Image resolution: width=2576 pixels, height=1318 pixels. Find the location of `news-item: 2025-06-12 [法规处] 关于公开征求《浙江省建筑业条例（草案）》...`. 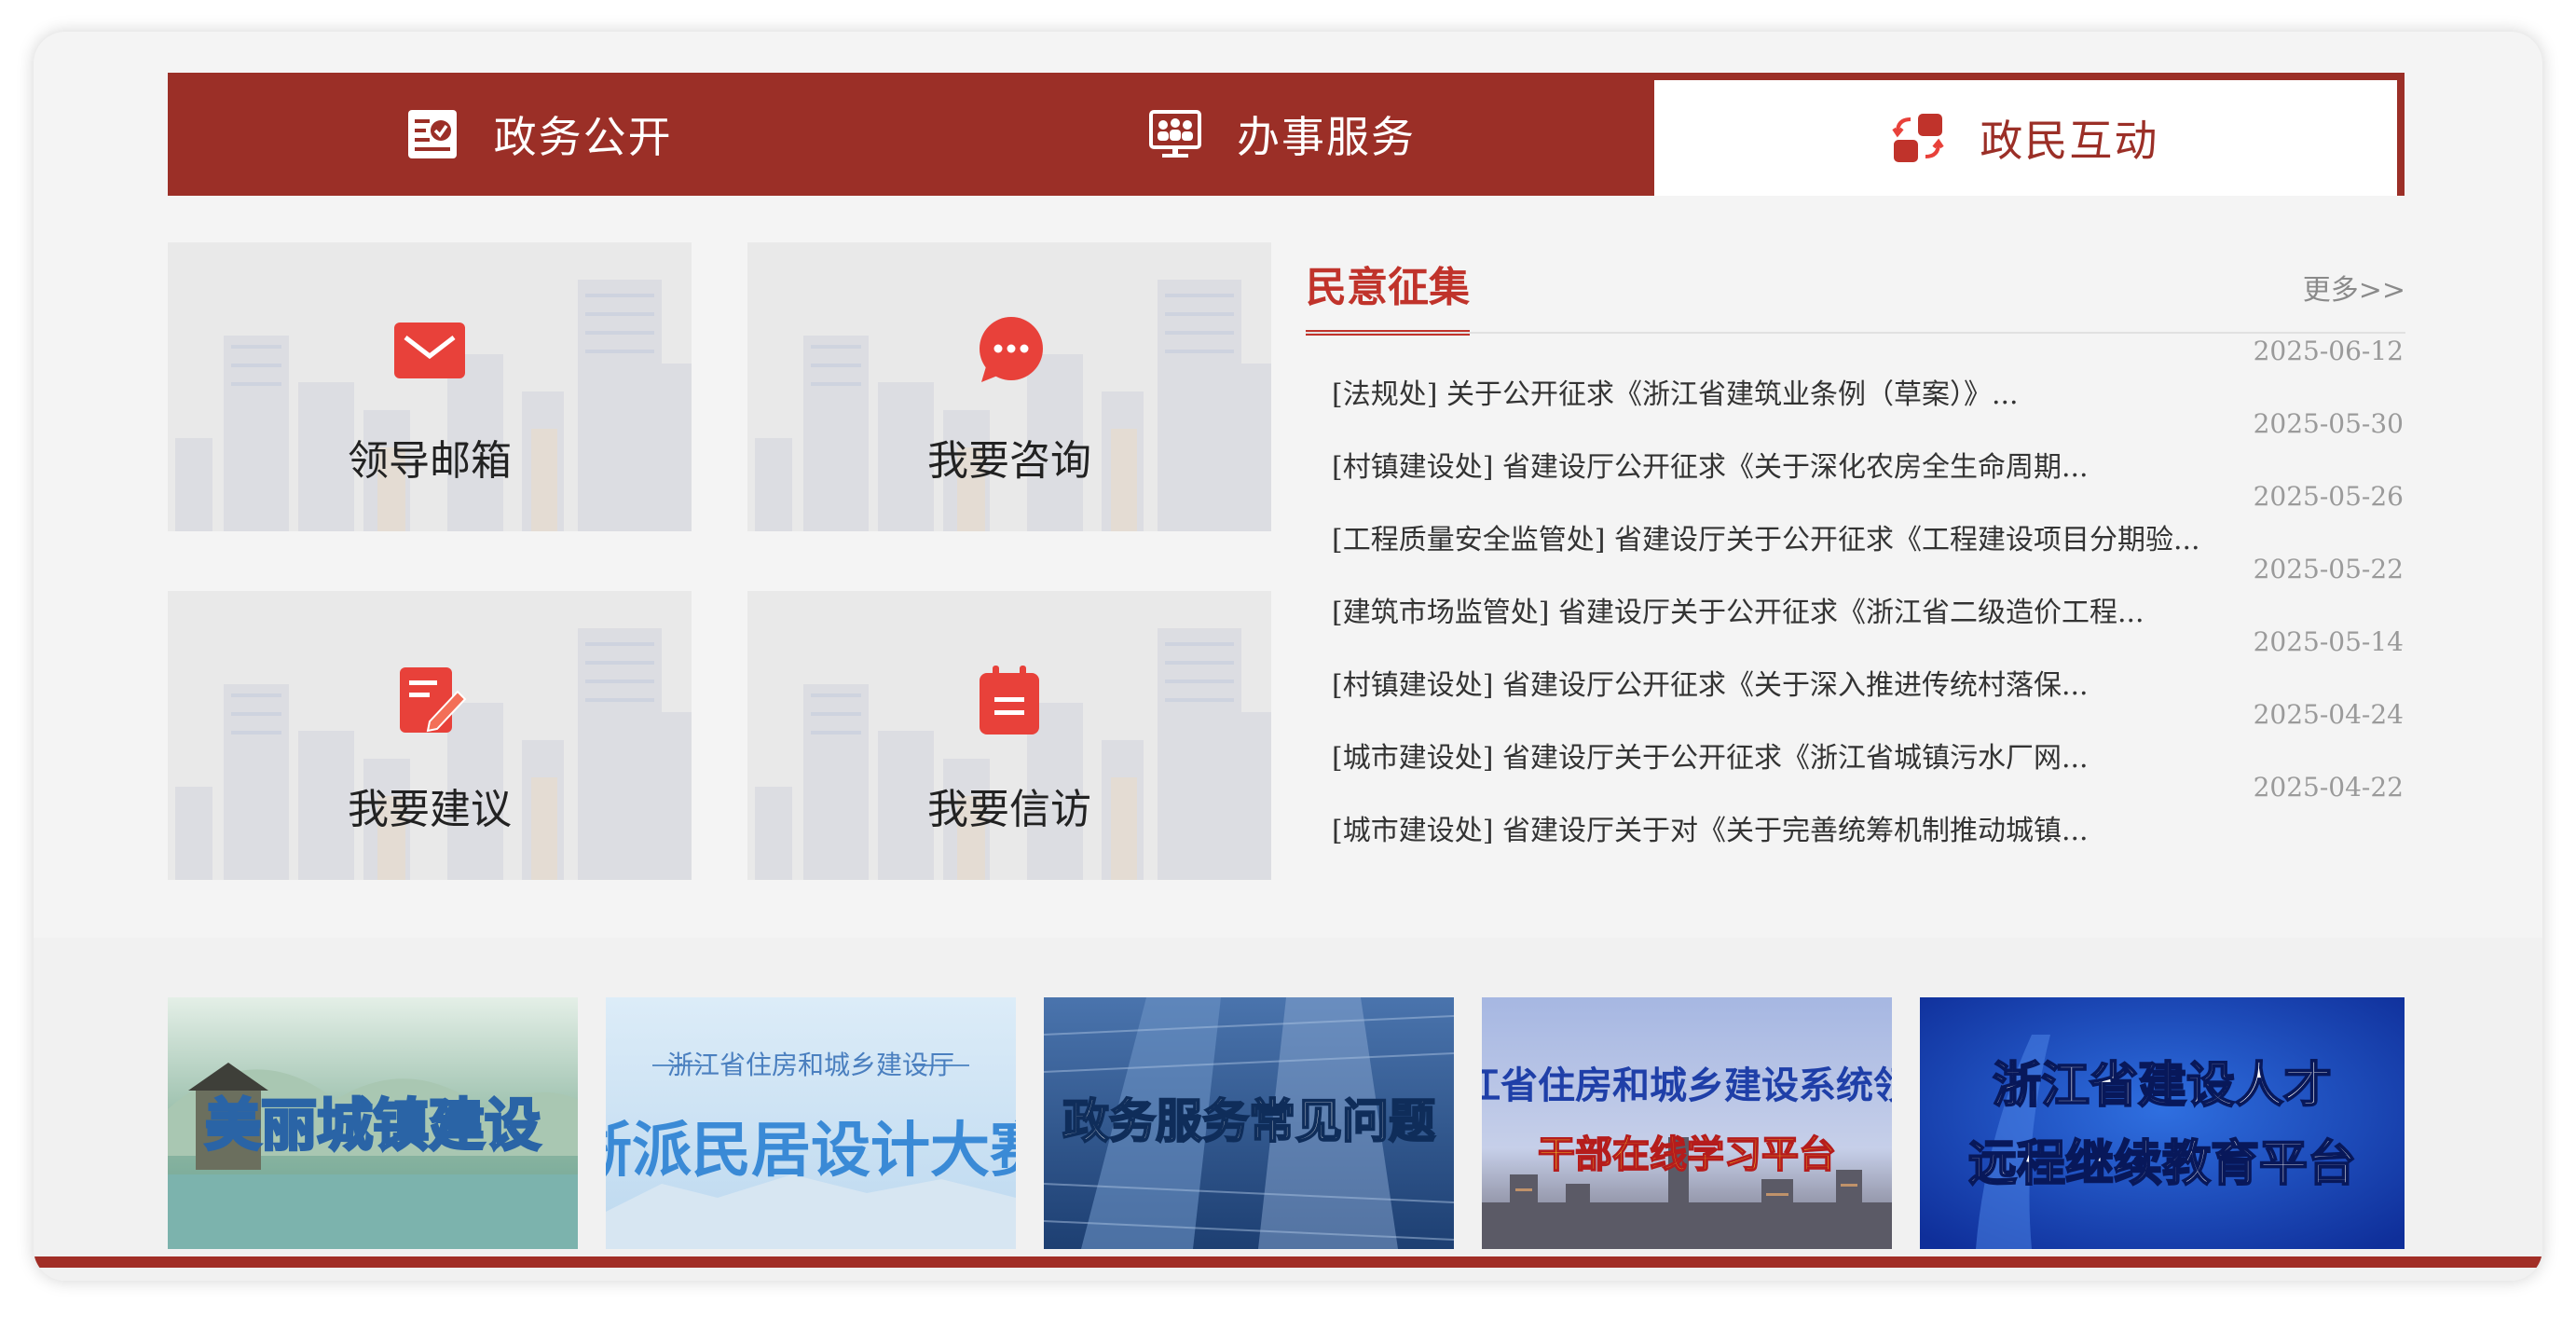

news-item: 2025-06-12 [法规处] 关于公开征求《浙江省建筑业条例（草案）》... is located at coordinates (1855, 373).